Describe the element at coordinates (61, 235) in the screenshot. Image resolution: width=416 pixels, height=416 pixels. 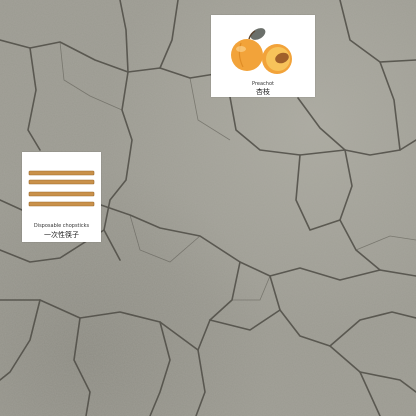
I see `caption-chinese: 一次性筷子` at that location.